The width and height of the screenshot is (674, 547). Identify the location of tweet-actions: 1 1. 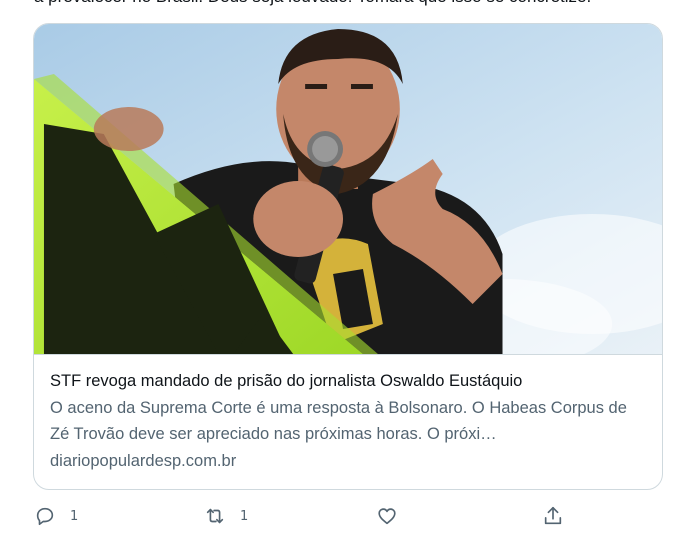
(304, 520).